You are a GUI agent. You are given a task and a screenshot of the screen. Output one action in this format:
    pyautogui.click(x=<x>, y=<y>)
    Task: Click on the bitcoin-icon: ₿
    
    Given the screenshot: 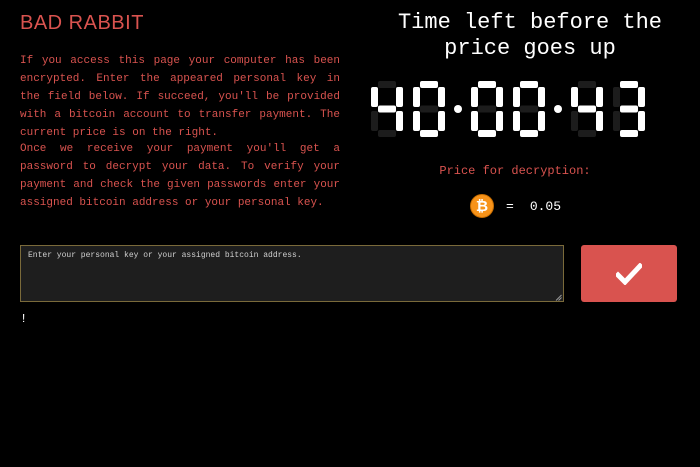 What is the action you would take?
    pyautogui.click(x=482, y=206)
    